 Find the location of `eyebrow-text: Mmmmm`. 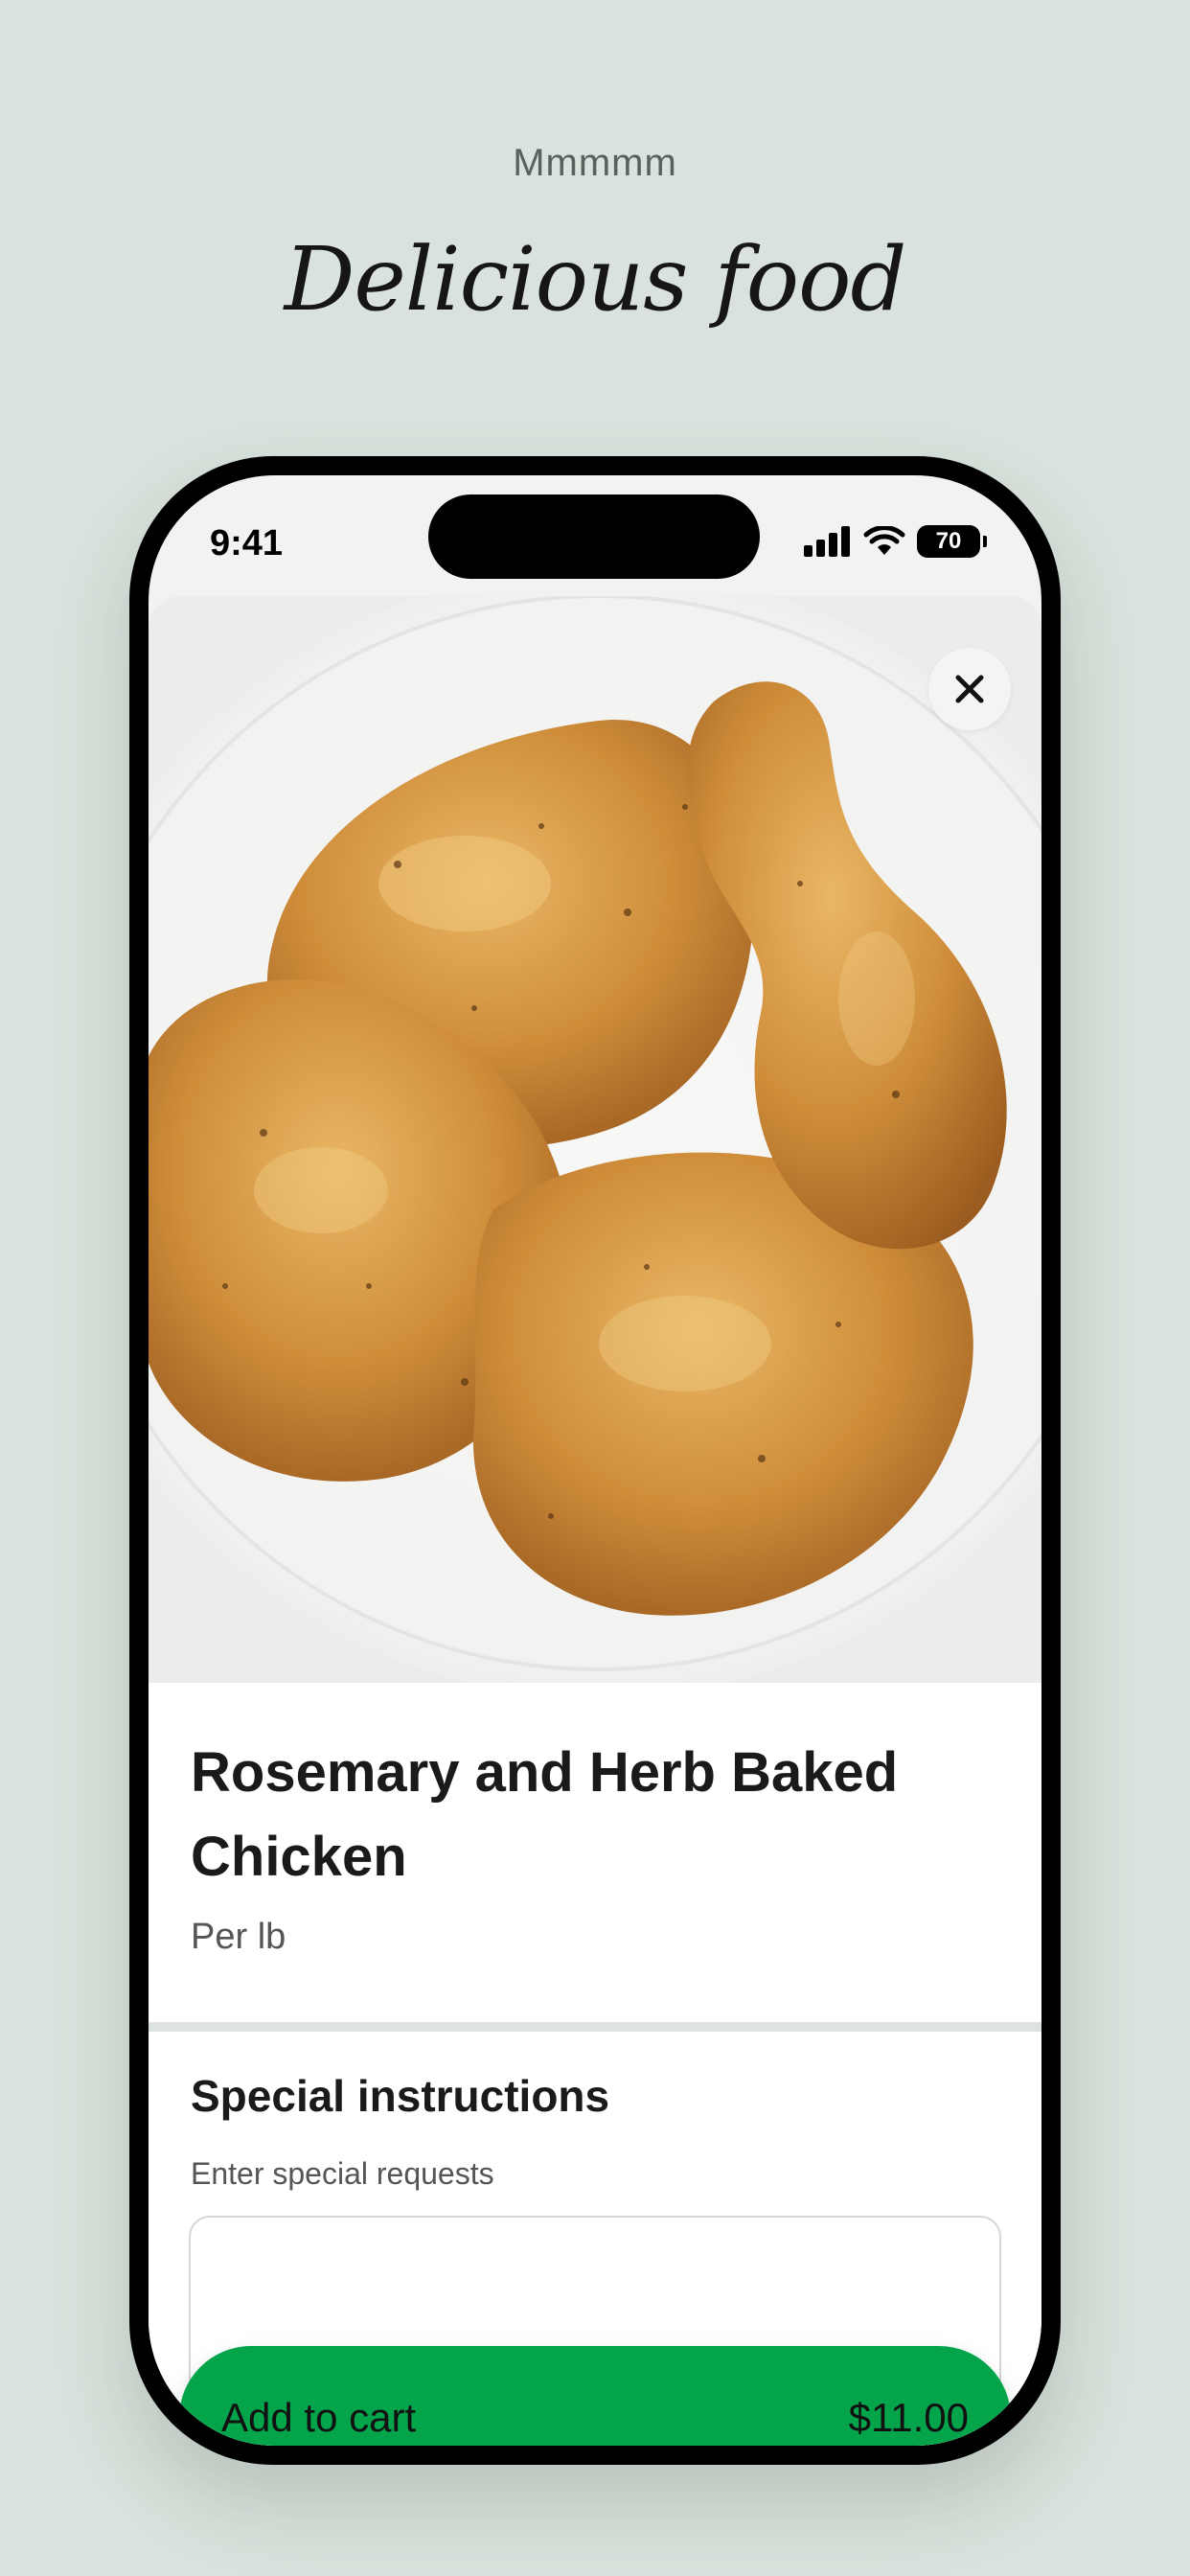

eyebrow-text: Mmmmm is located at coordinates (595, 163).